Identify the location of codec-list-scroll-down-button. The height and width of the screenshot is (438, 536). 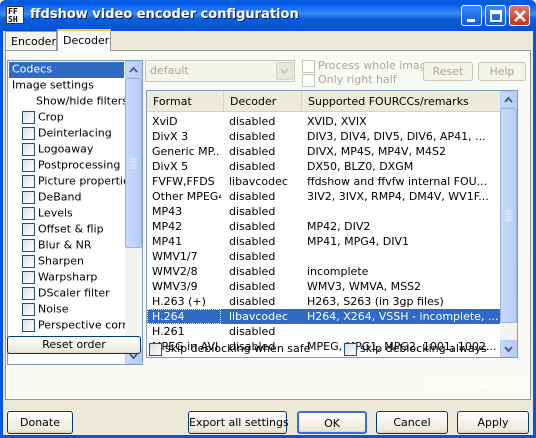
(508, 348).